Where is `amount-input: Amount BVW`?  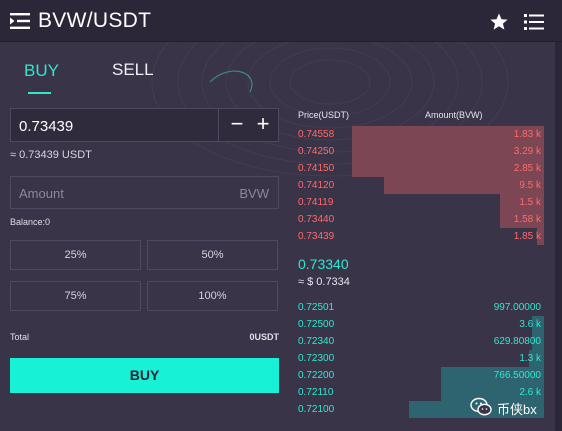
amount-input: Amount BVW is located at coordinates (144, 192).